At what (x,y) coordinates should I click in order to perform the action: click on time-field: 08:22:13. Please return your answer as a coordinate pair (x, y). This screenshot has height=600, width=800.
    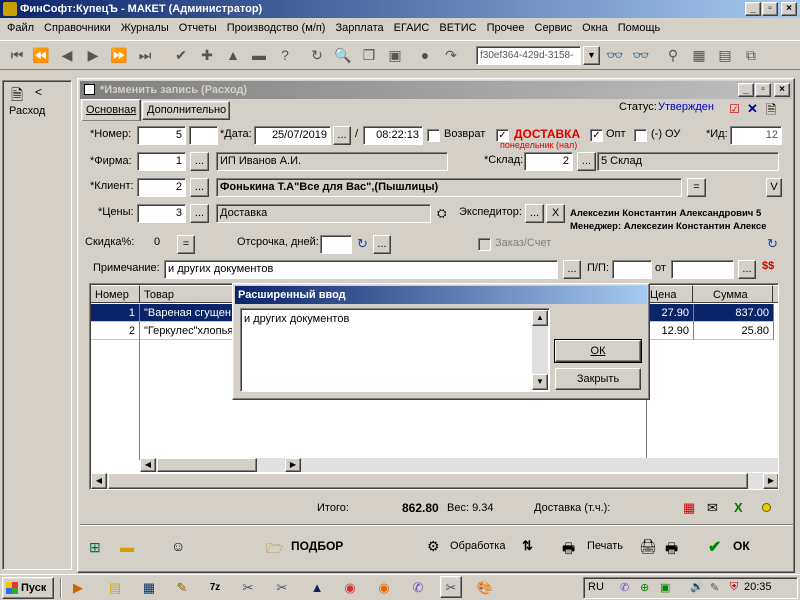
    Looking at the image, I should click on (393, 135).